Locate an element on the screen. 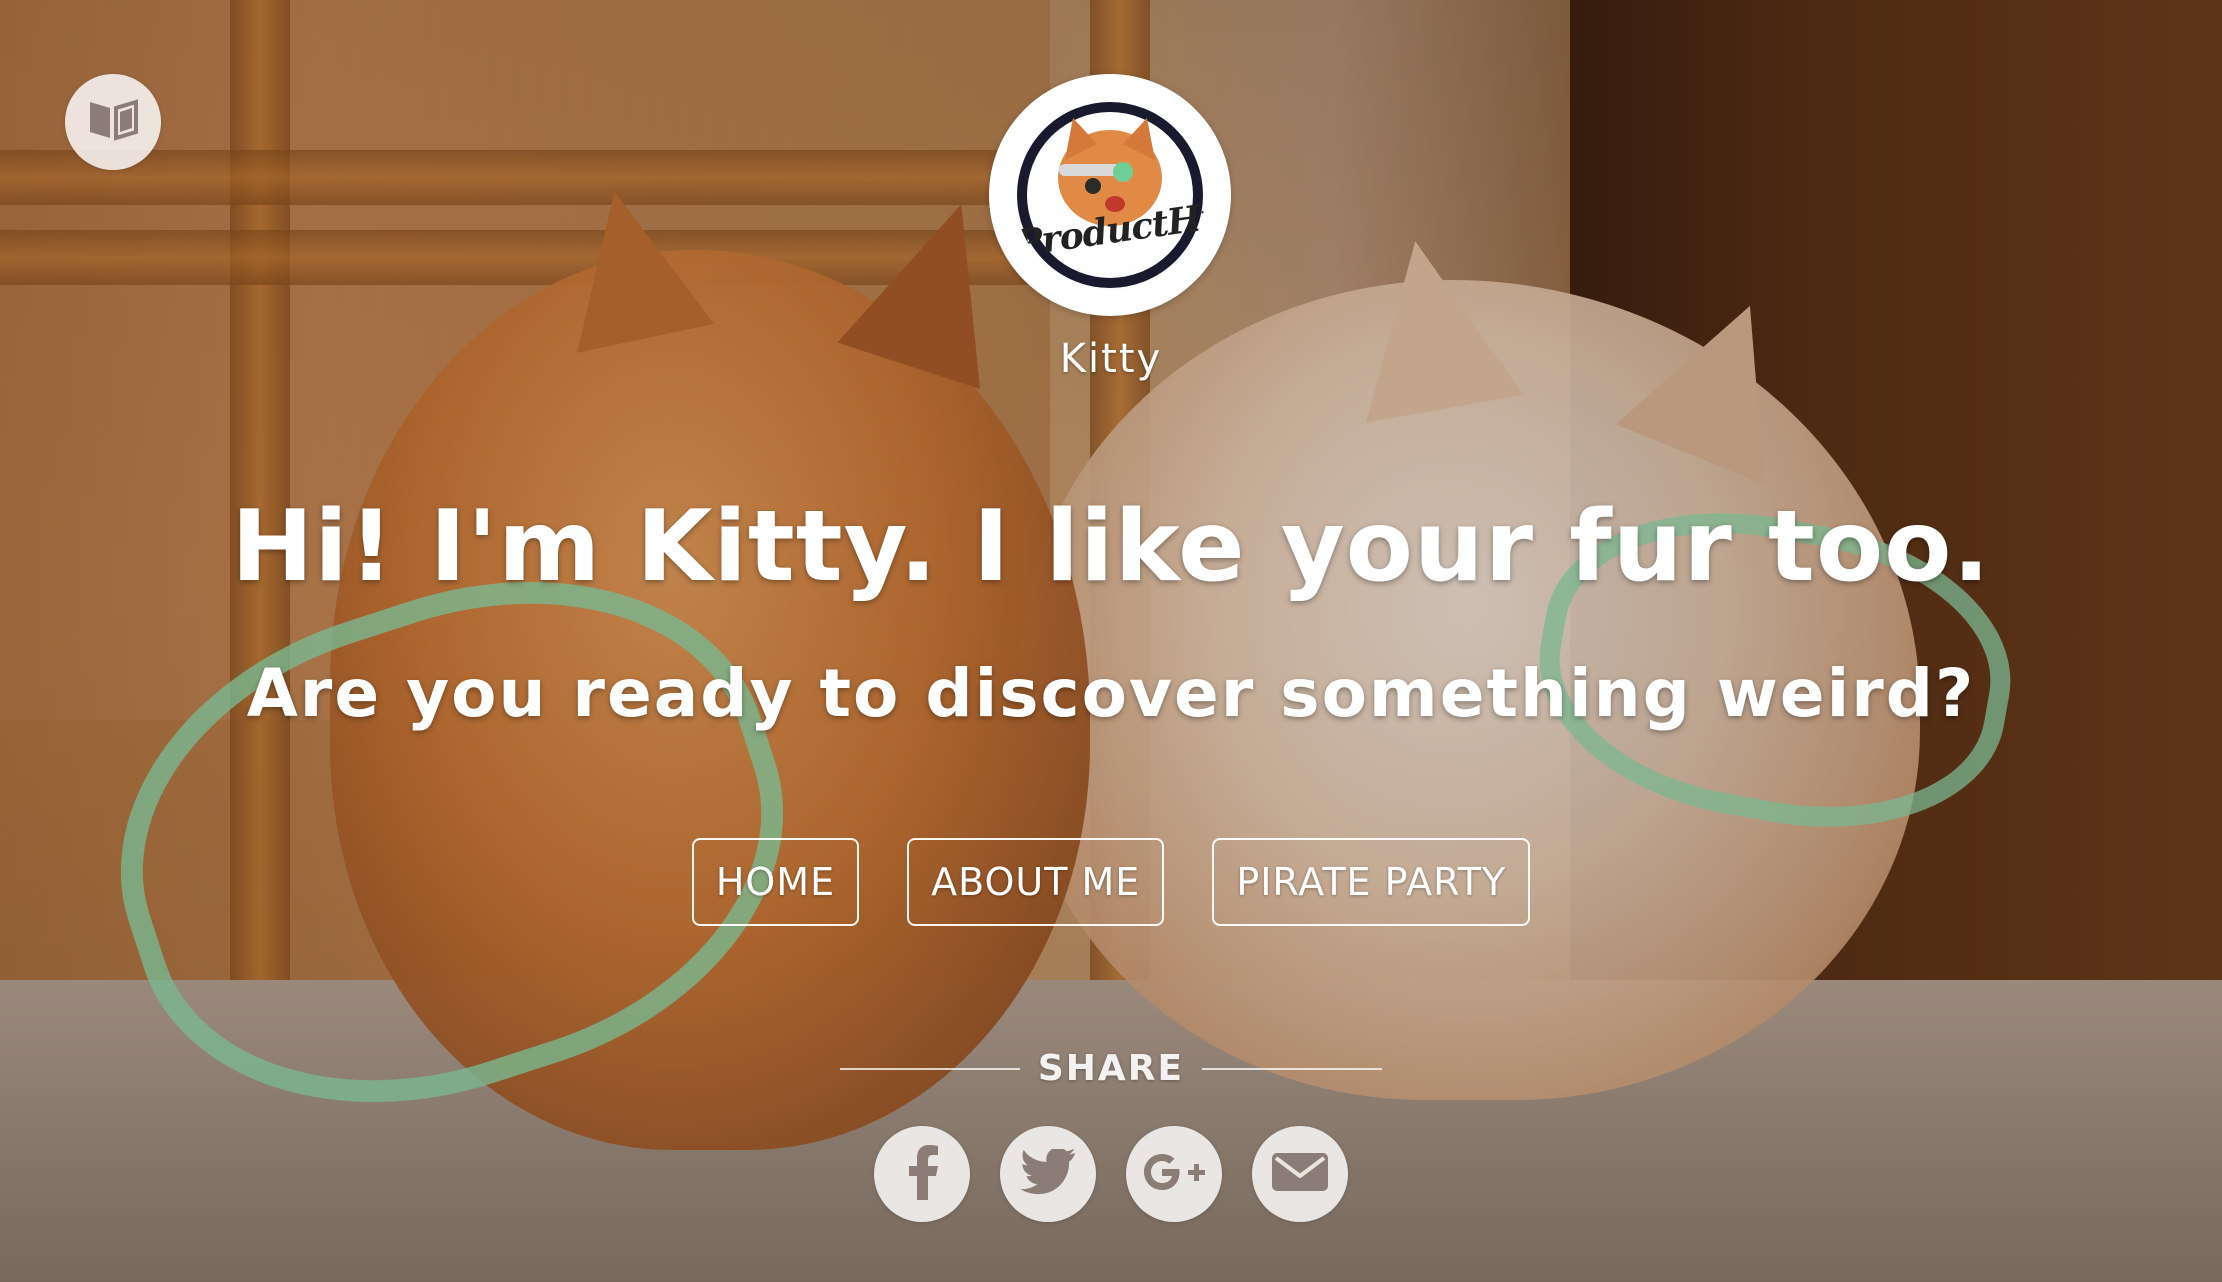  share-divider-right is located at coordinates (1292, 1068).